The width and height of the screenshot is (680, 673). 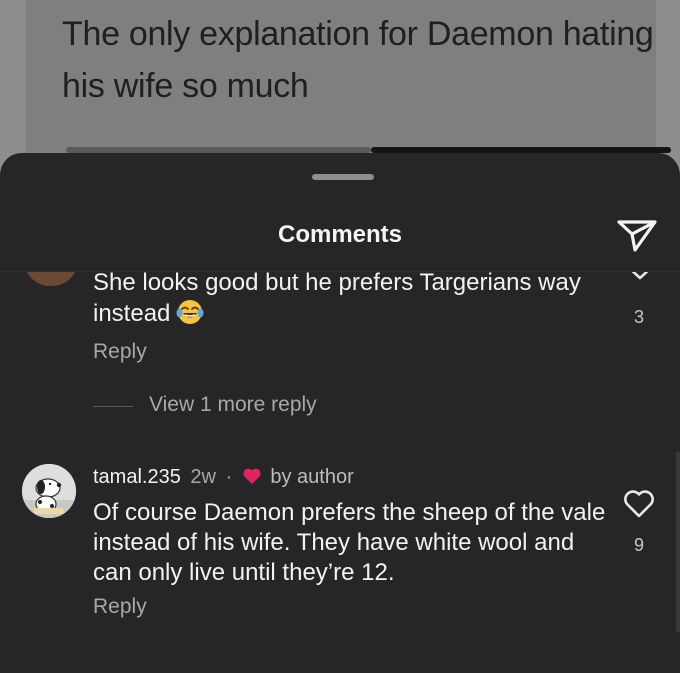 What do you see at coordinates (137, 477) in the screenshot?
I see `username-link: tamal.235` at bounding box center [137, 477].